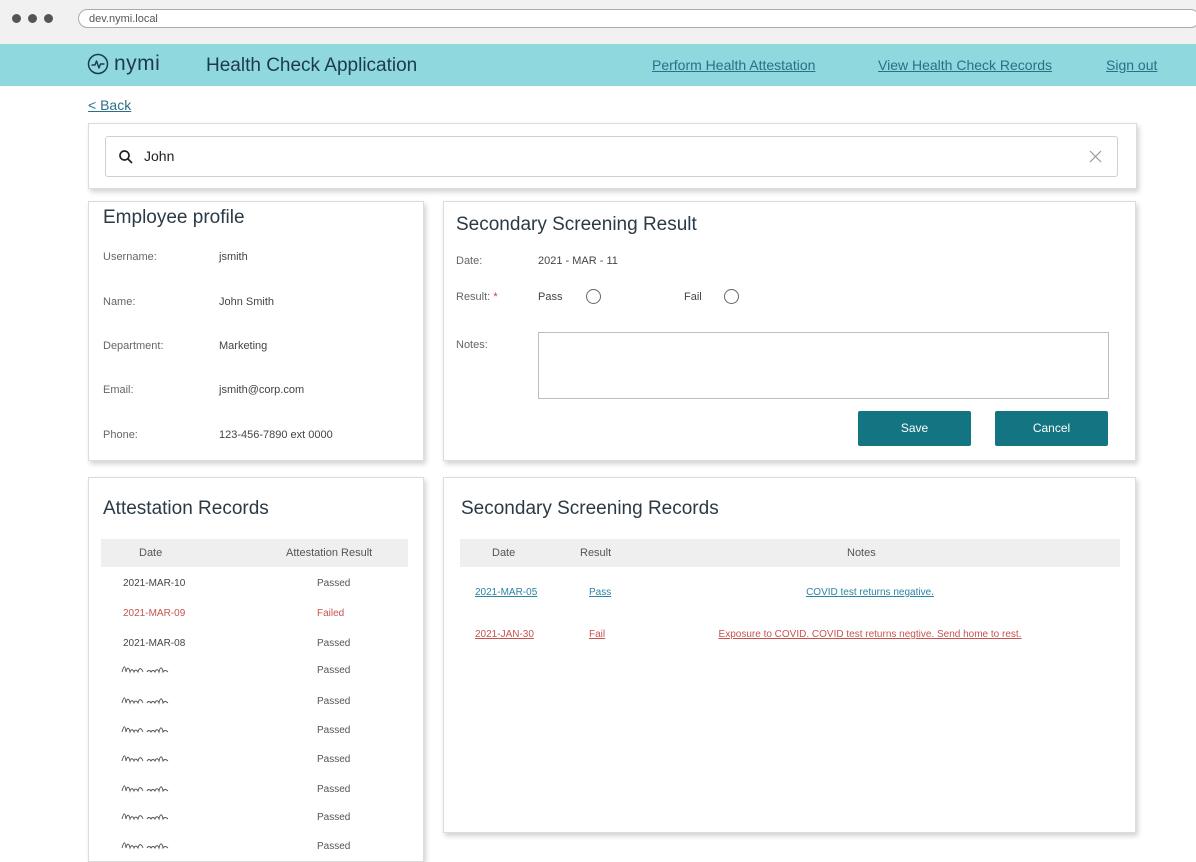 Image resolution: width=1196 pixels, height=862 pixels. I want to click on username-value: jsmith, so click(233, 257).